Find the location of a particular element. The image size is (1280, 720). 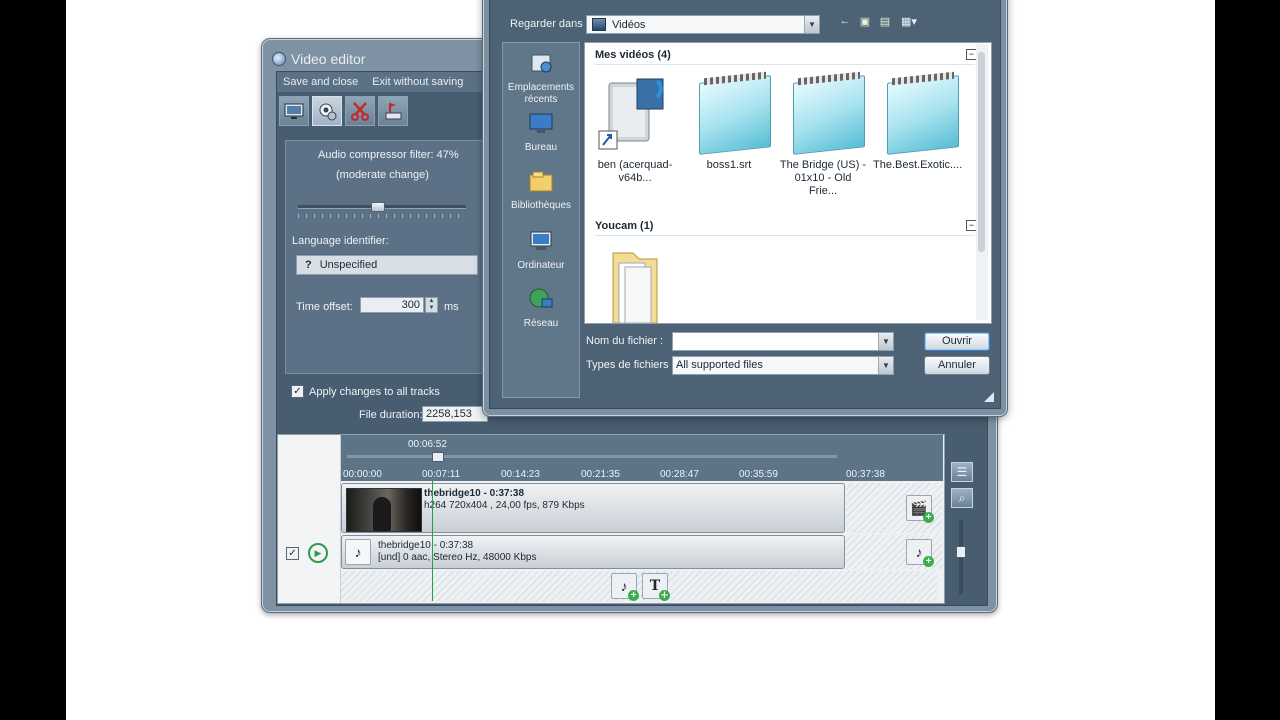

back-icon: ← is located at coordinates (845, 21).